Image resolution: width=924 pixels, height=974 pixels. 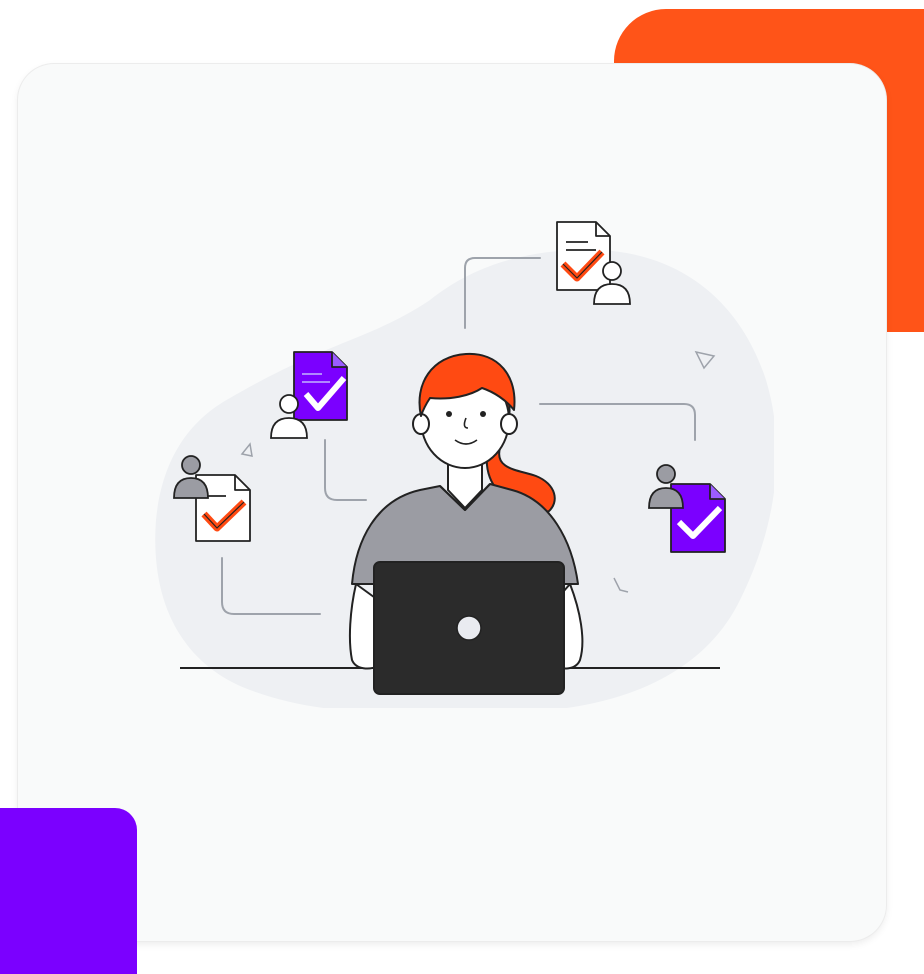 I want to click on laptop-logo, so click(x=469, y=628).